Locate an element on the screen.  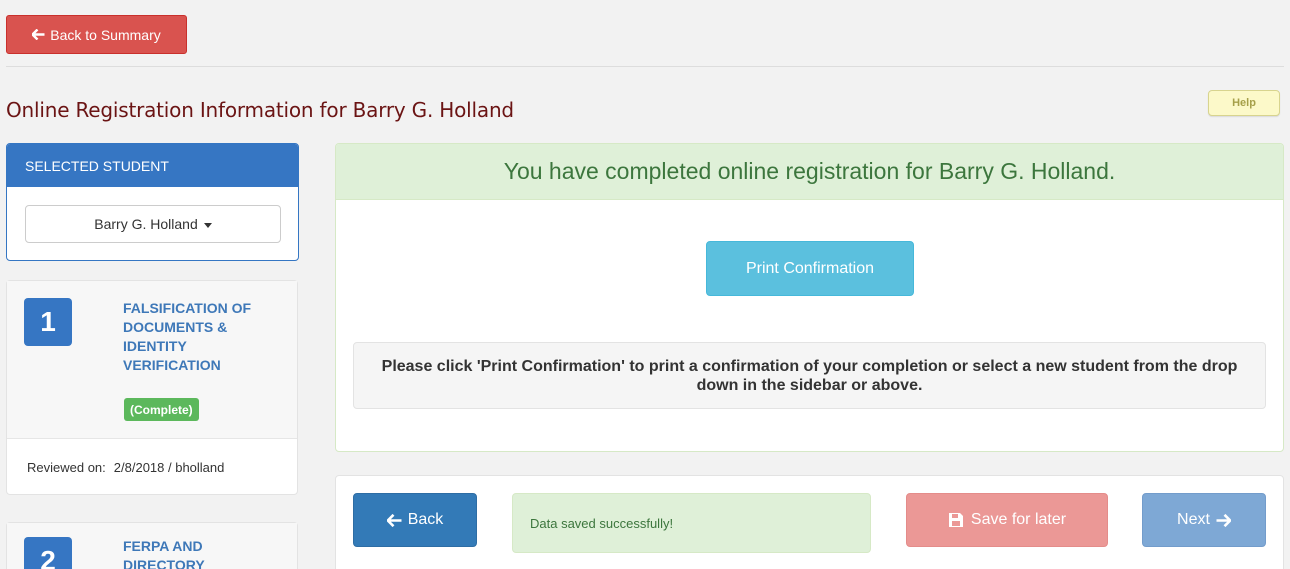
student-dropdown: Barry G. Holland is located at coordinates (153, 224).